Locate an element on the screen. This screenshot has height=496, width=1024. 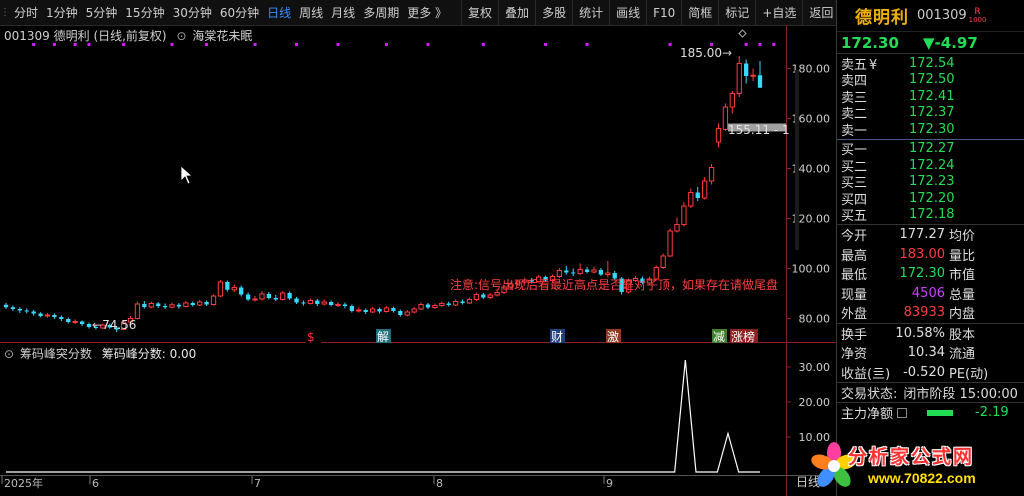
toolbar-tool-button: 统计 is located at coordinates (590, 13).